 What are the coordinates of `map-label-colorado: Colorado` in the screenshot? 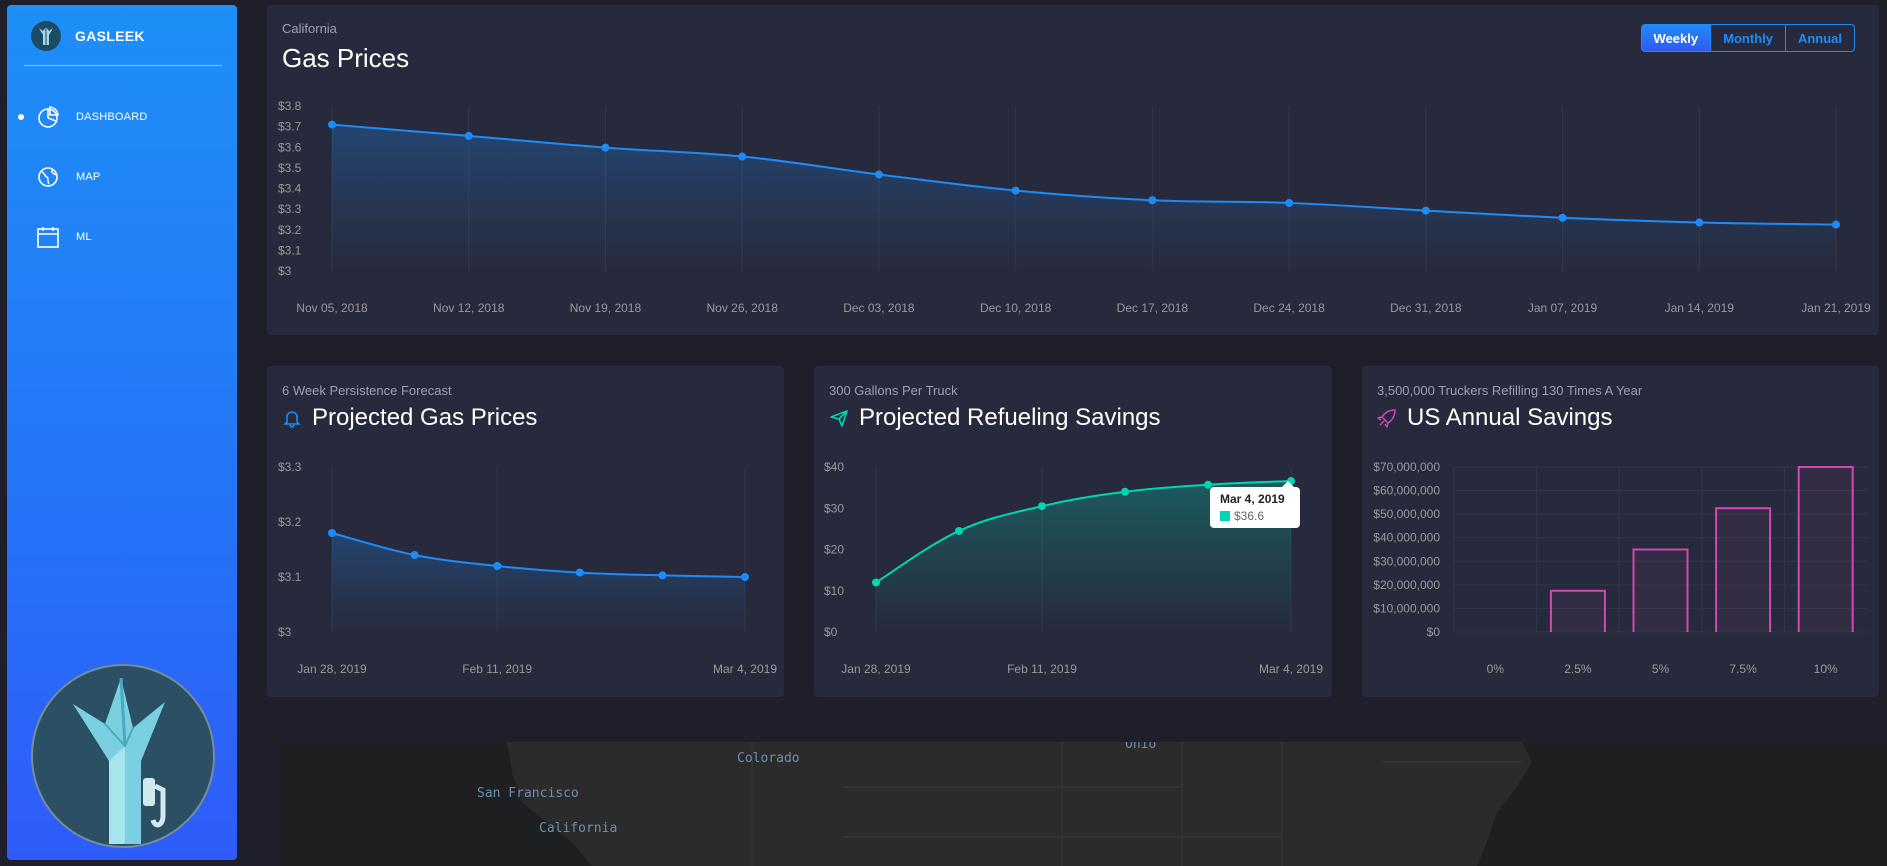 It's located at (768, 758).